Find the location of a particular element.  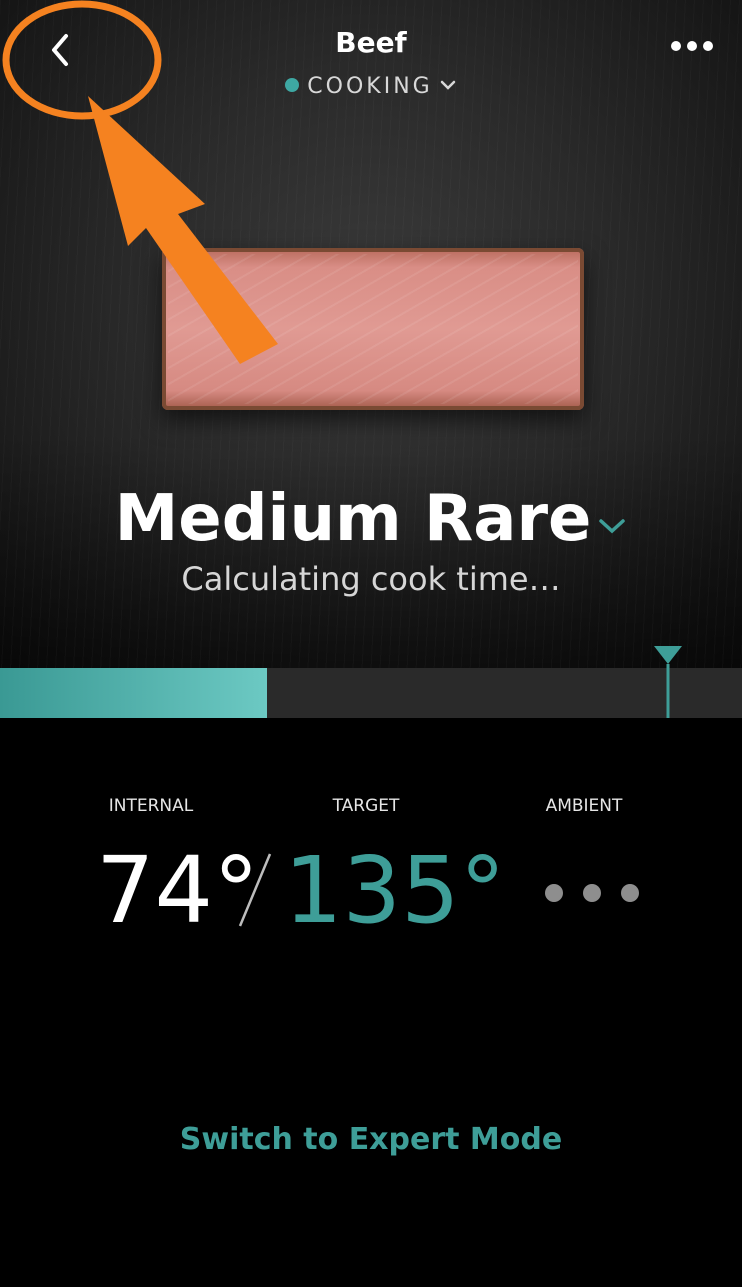

target-marker is located at coordinates (668, 681).